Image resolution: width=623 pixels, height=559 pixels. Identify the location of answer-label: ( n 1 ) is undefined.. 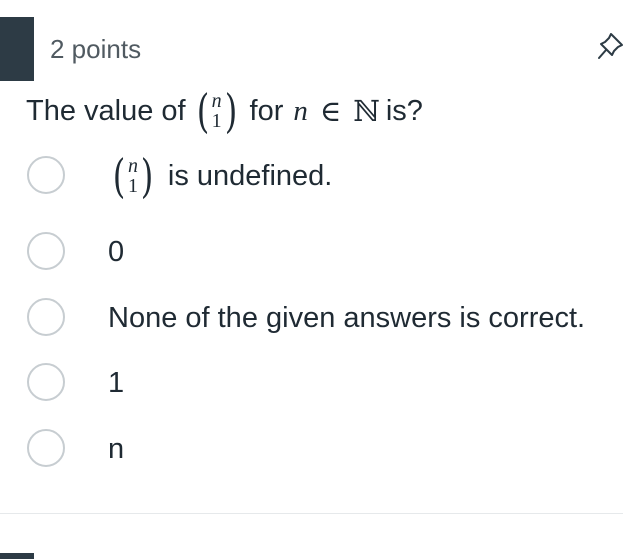
(220, 176).